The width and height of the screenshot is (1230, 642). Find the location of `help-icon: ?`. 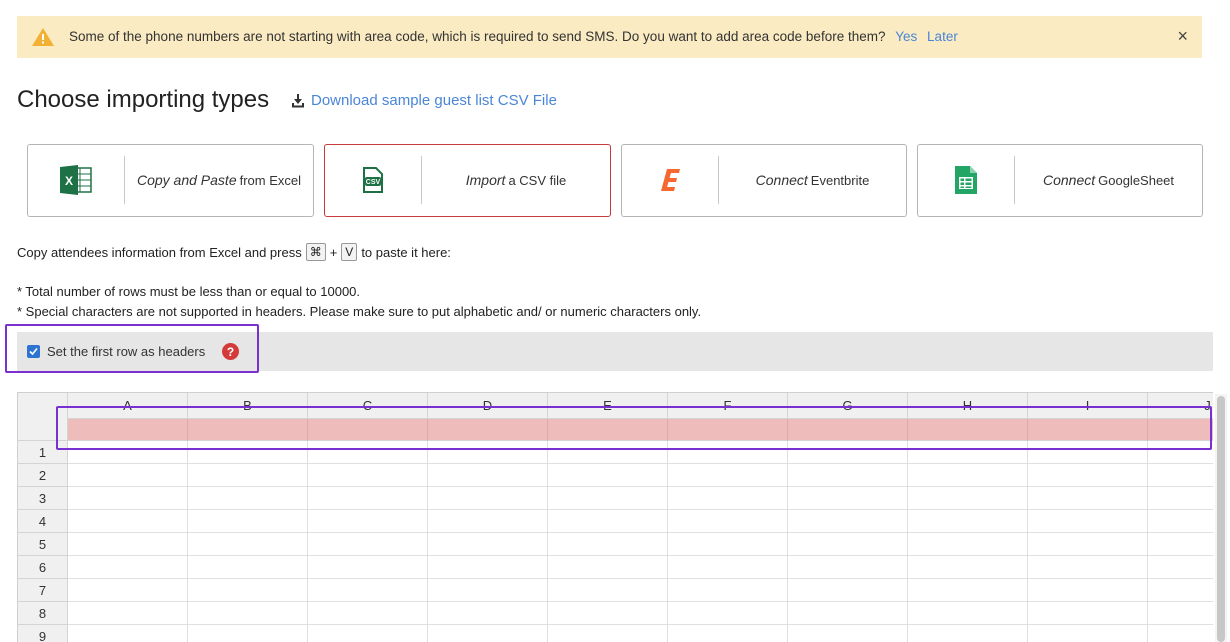

help-icon: ? is located at coordinates (230, 351).